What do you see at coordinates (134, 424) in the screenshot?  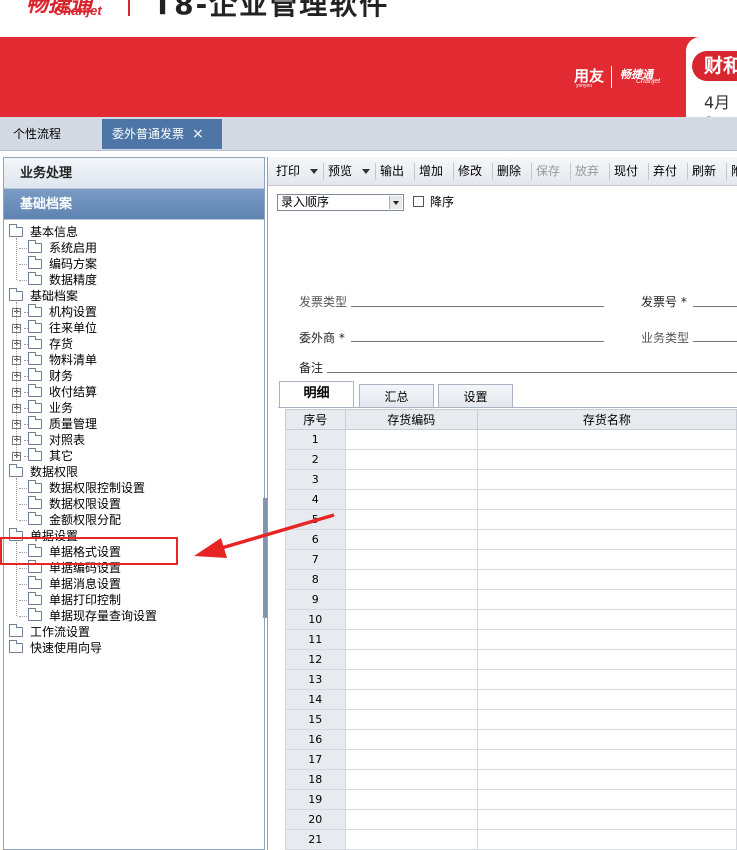 I see `tree-item-quality: + 质量管理` at bounding box center [134, 424].